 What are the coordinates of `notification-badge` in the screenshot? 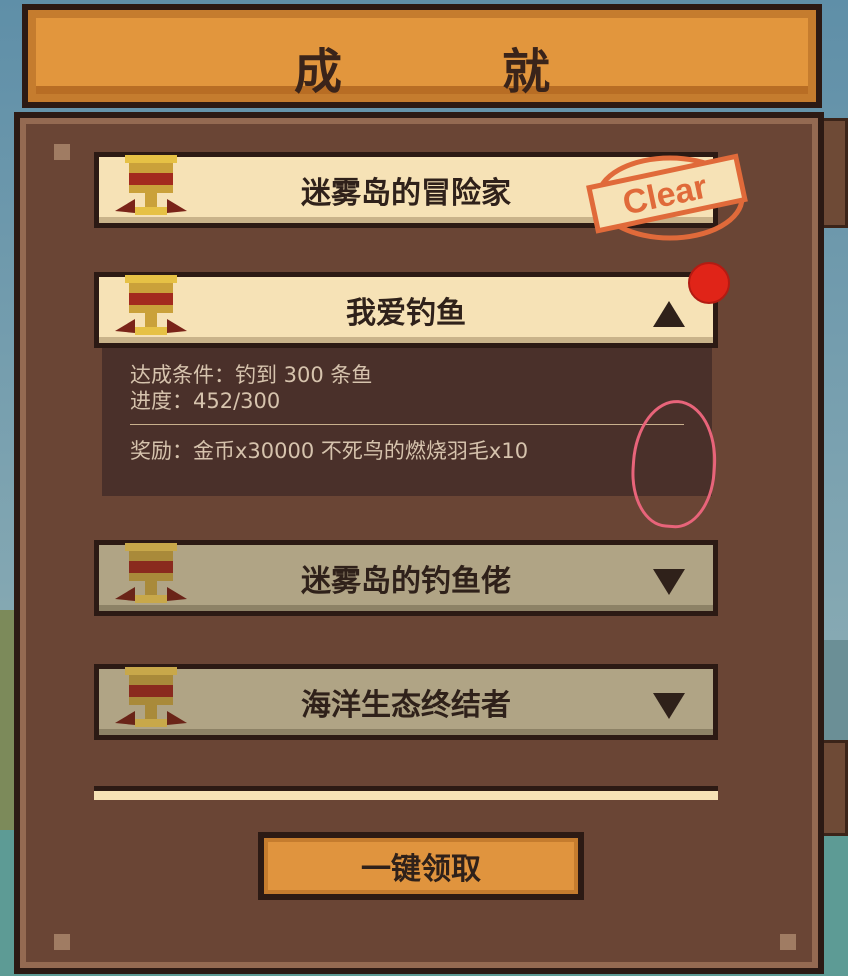 It's located at (709, 283).